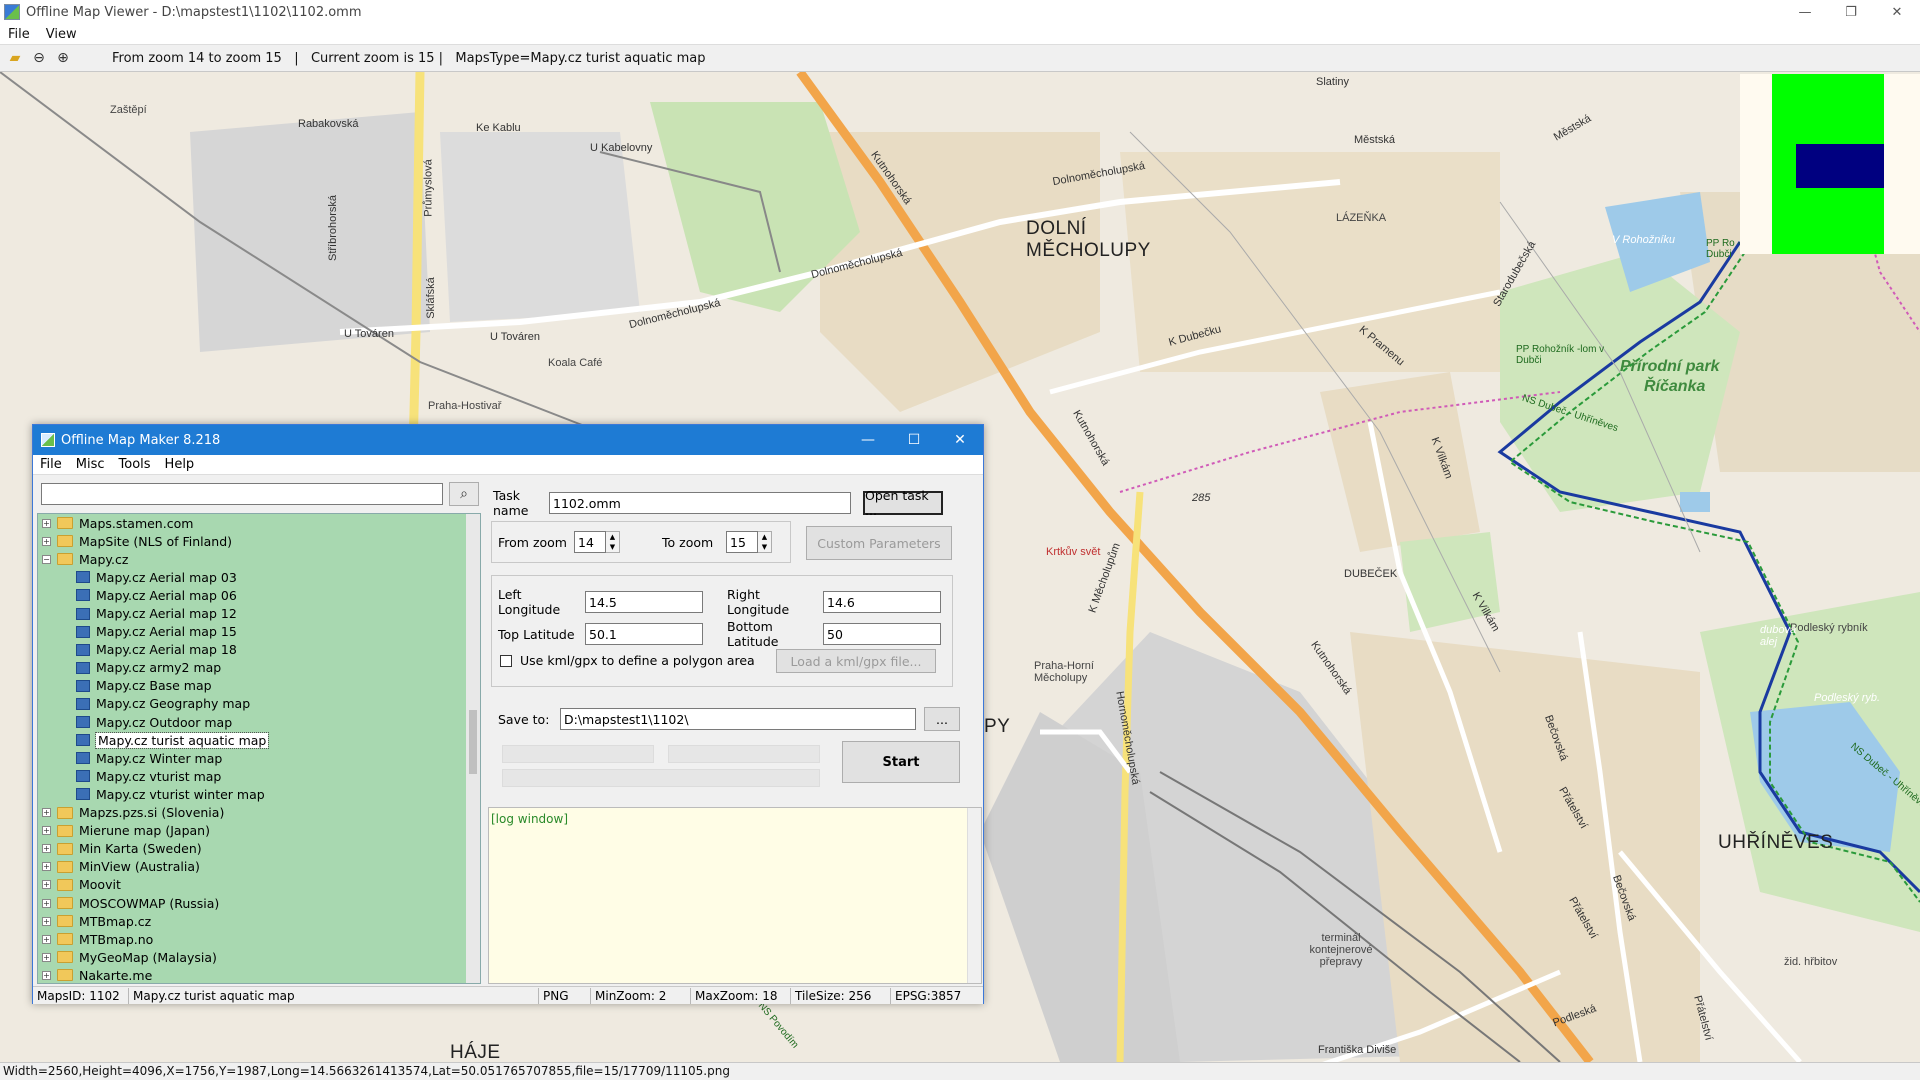 The width and height of the screenshot is (1920, 1080). Describe the element at coordinates (259, 939) in the screenshot. I see `tree-folder-item: + MTBmap.no` at that location.